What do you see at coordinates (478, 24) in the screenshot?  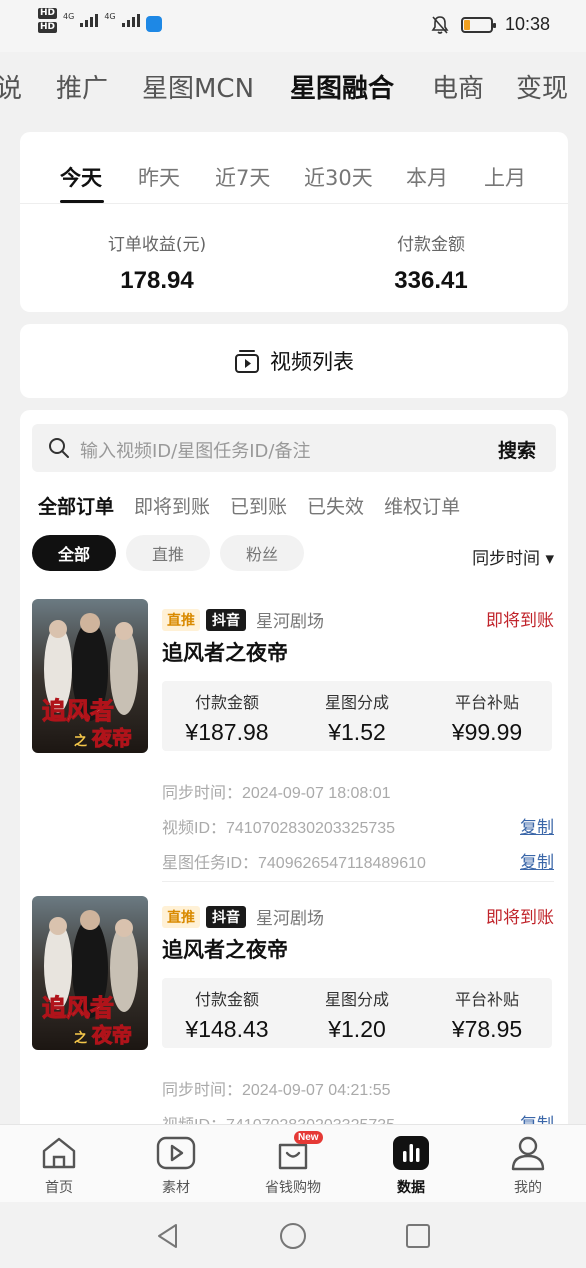 I see `battery-icon` at bounding box center [478, 24].